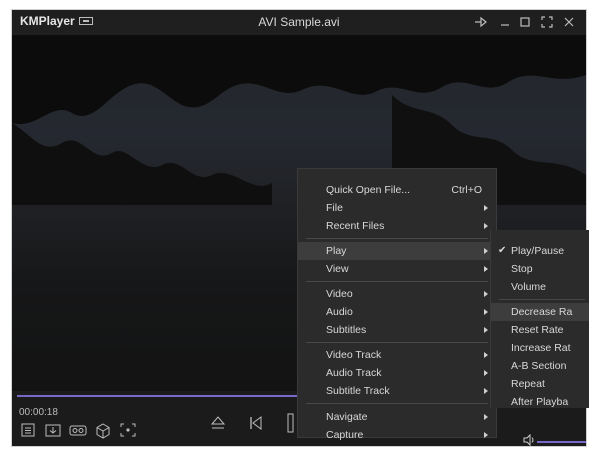  Describe the element at coordinates (397, 391) in the screenshot. I see `menu-item-subtitle-track: Subtitle Track` at that location.